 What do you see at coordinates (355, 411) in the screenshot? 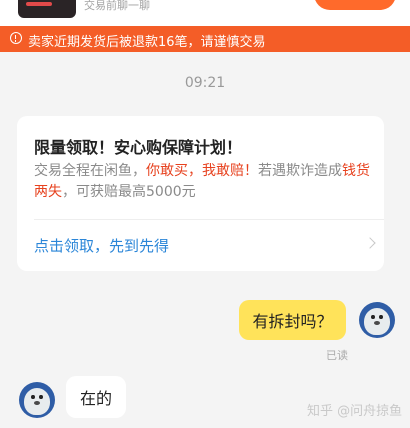
I see `watermark-text: 知乎 @问舟掠鱼` at bounding box center [355, 411].